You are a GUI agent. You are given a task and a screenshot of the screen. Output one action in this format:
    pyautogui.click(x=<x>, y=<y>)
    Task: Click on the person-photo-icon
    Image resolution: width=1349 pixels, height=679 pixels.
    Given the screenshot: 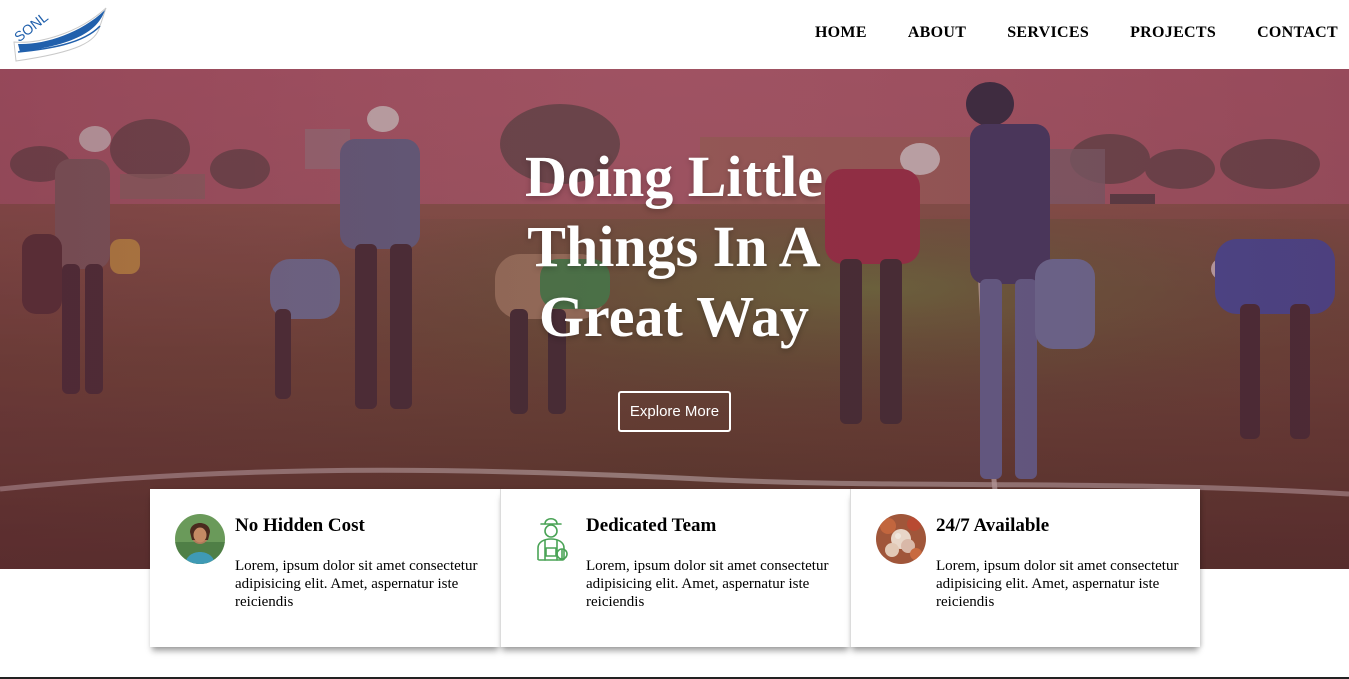 What is the action you would take?
    pyautogui.click(x=200, y=539)
    